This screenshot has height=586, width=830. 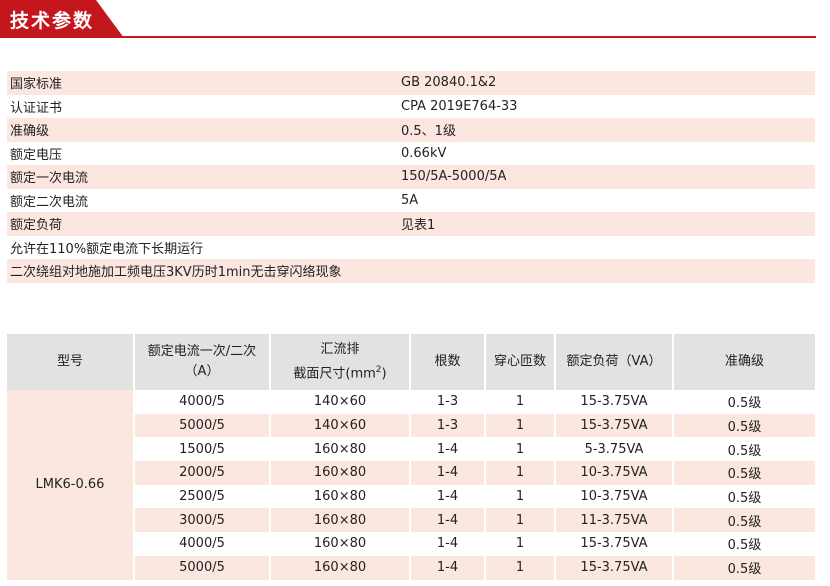 What do you see at coordinates (454, 177) in the screenshot?
I see `spec-value: 150/5A-5000/5A` at bounding box center [454, 177].